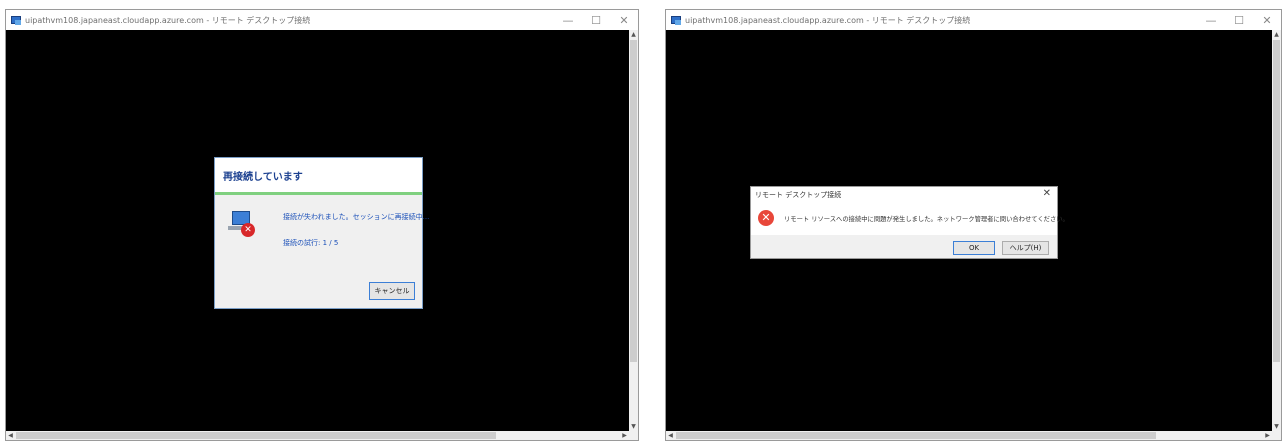 This screenshot has width=1283, height=441. Describe the element at coordinates (1047, 193) in the screenshot. I see `dialog-close-button: ✕` at that location.